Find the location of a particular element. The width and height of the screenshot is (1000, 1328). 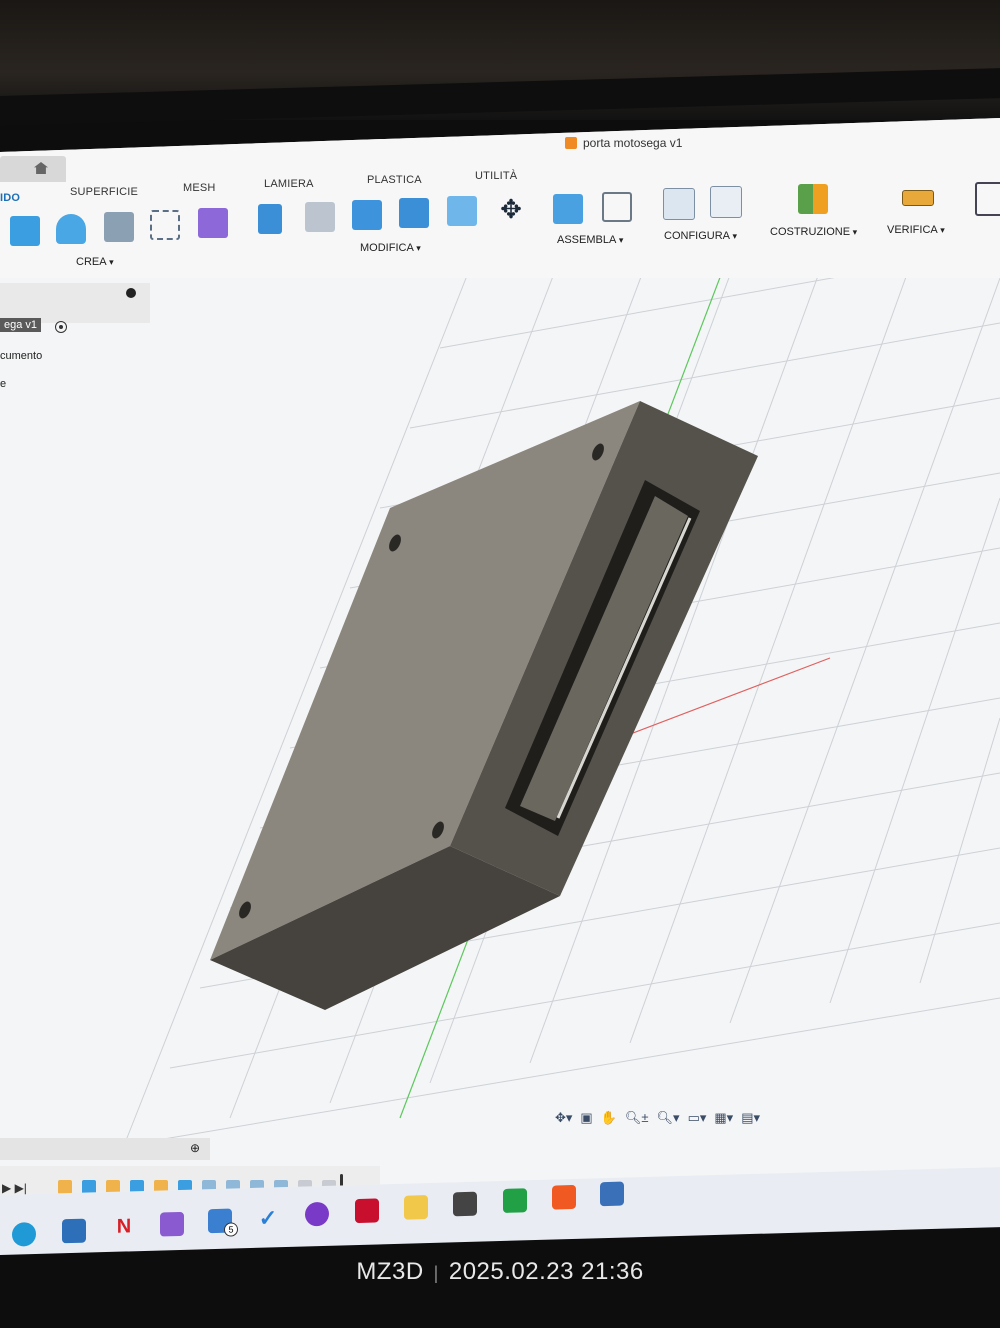

revolve-icon is located at coordinates (119, 227).